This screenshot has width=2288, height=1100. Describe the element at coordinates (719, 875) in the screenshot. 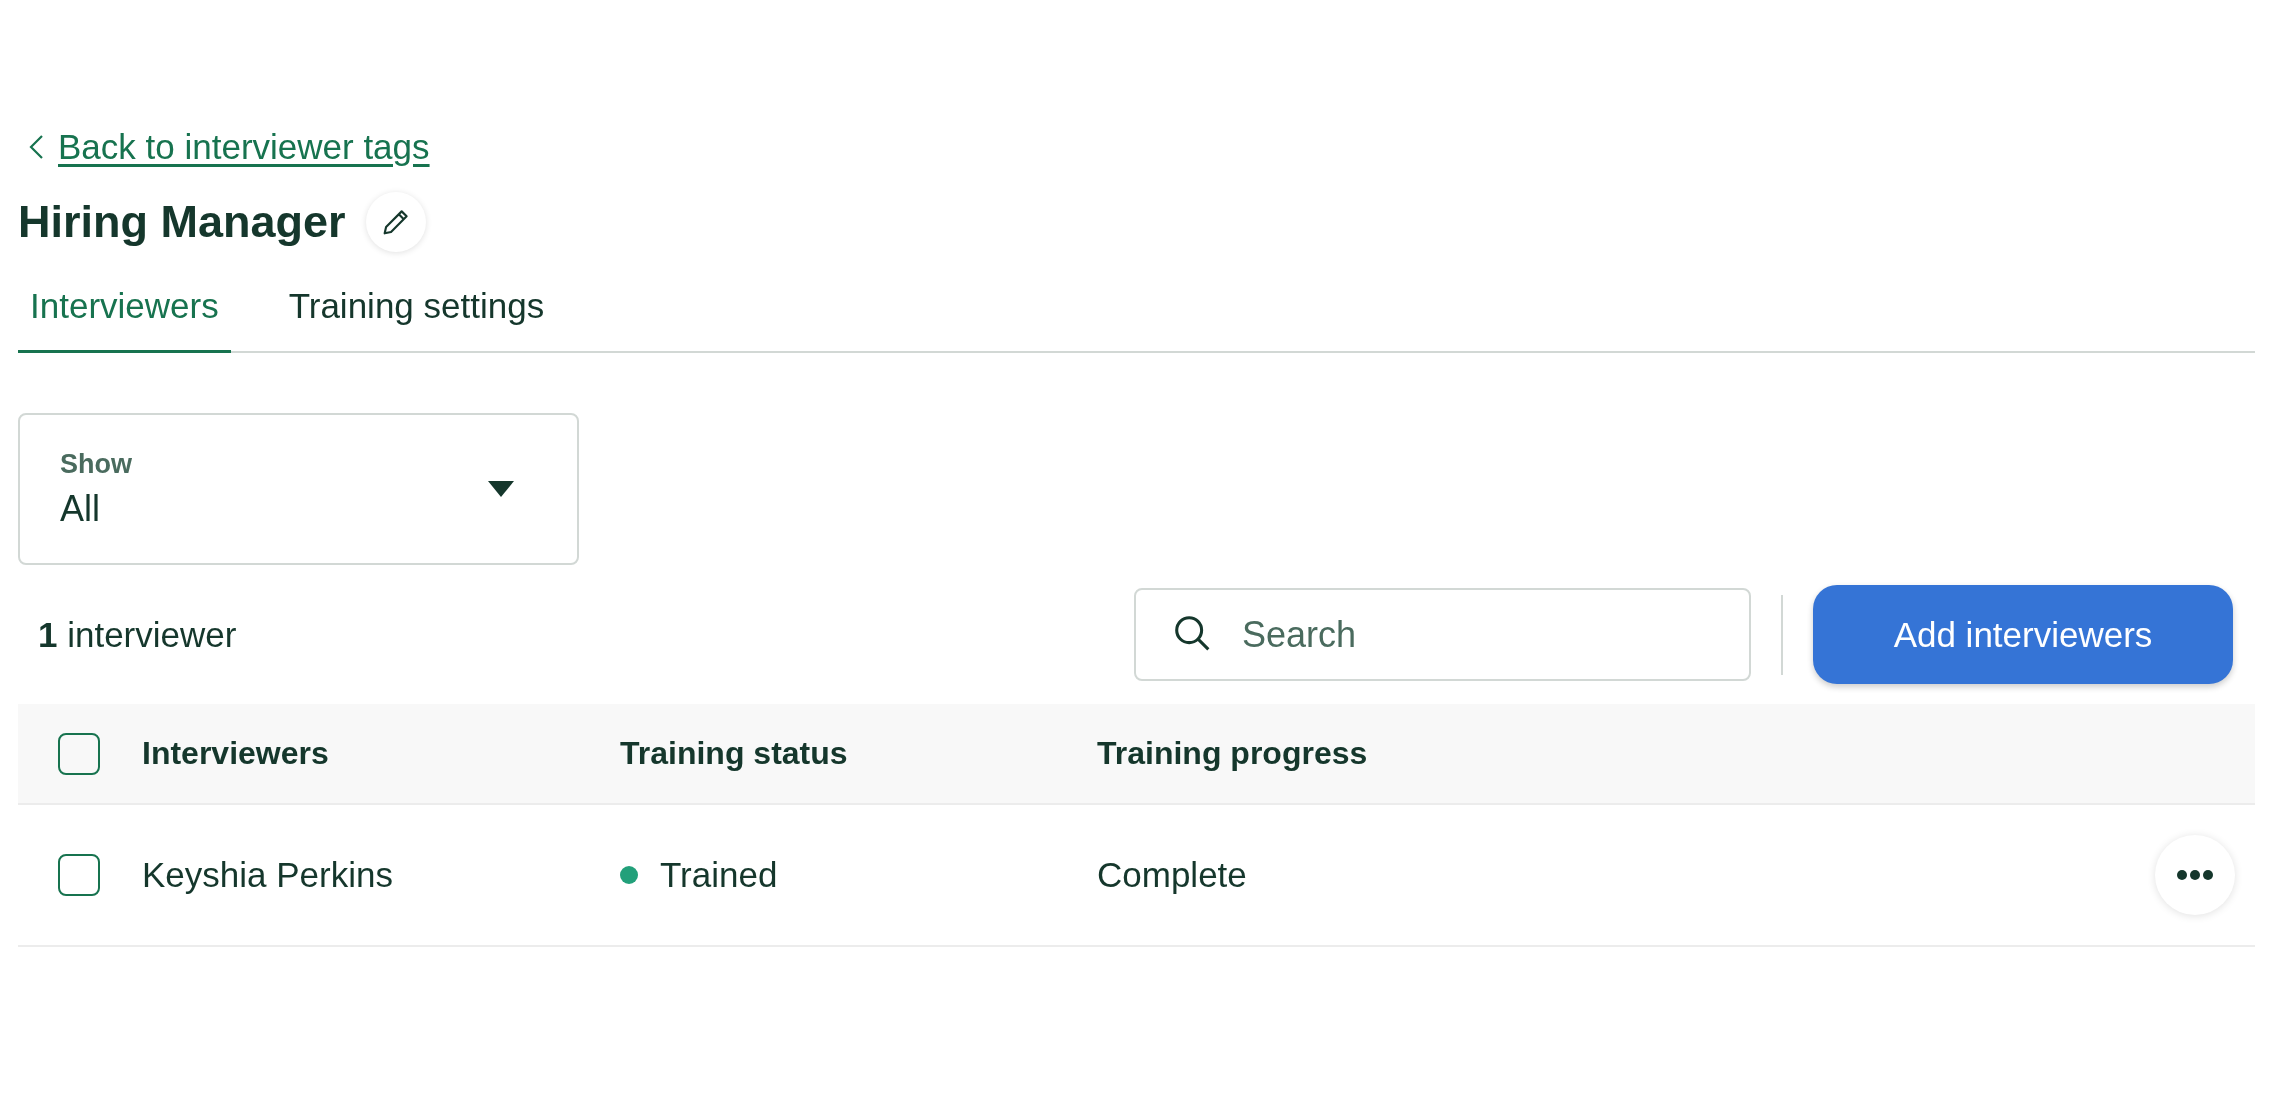

I see `status-text: Trained` at that location.